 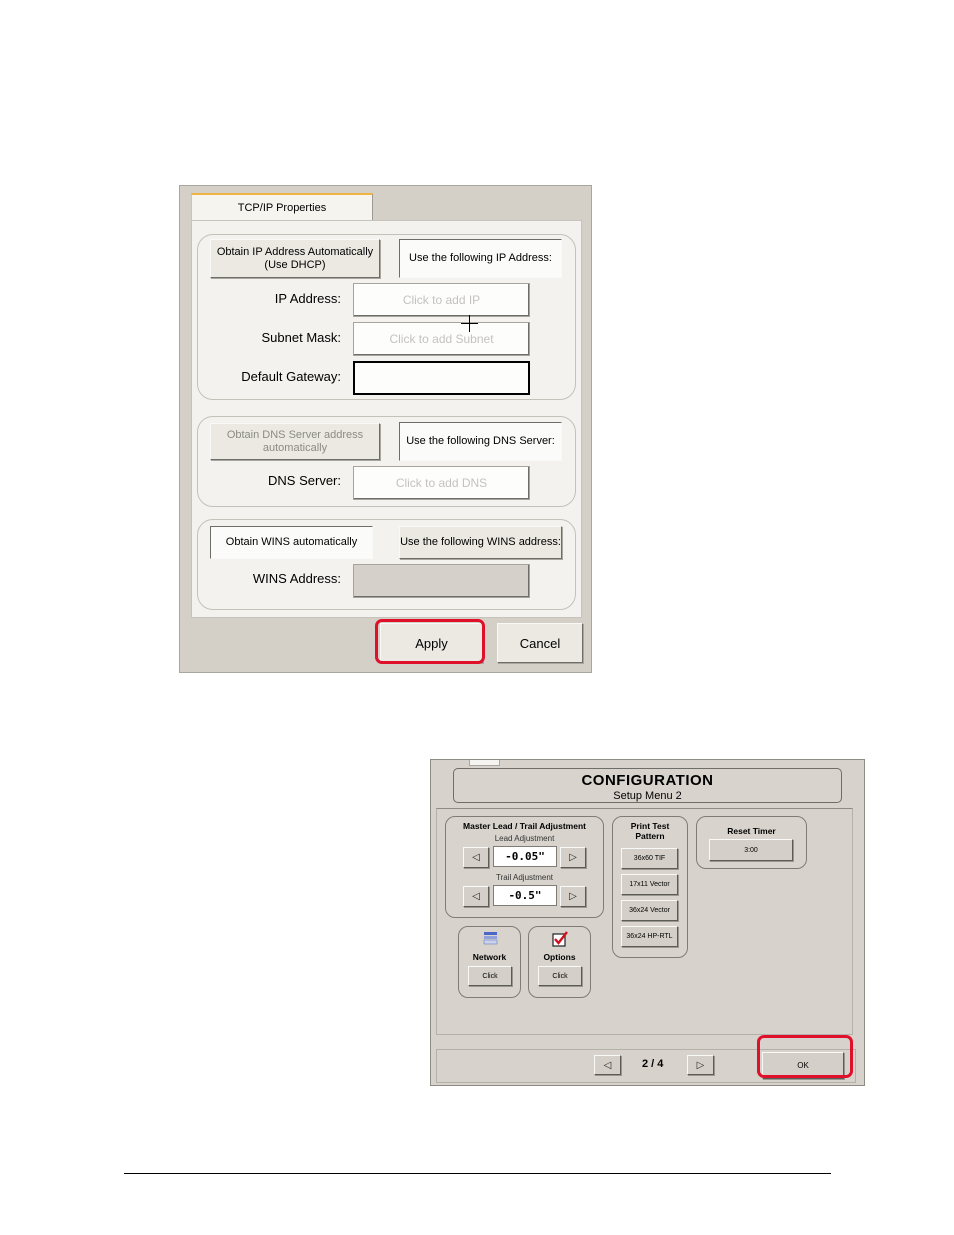 I want to click on master-lead-trail-title: Master Lead / Trail Adjustment, so click(x=524, y=826).